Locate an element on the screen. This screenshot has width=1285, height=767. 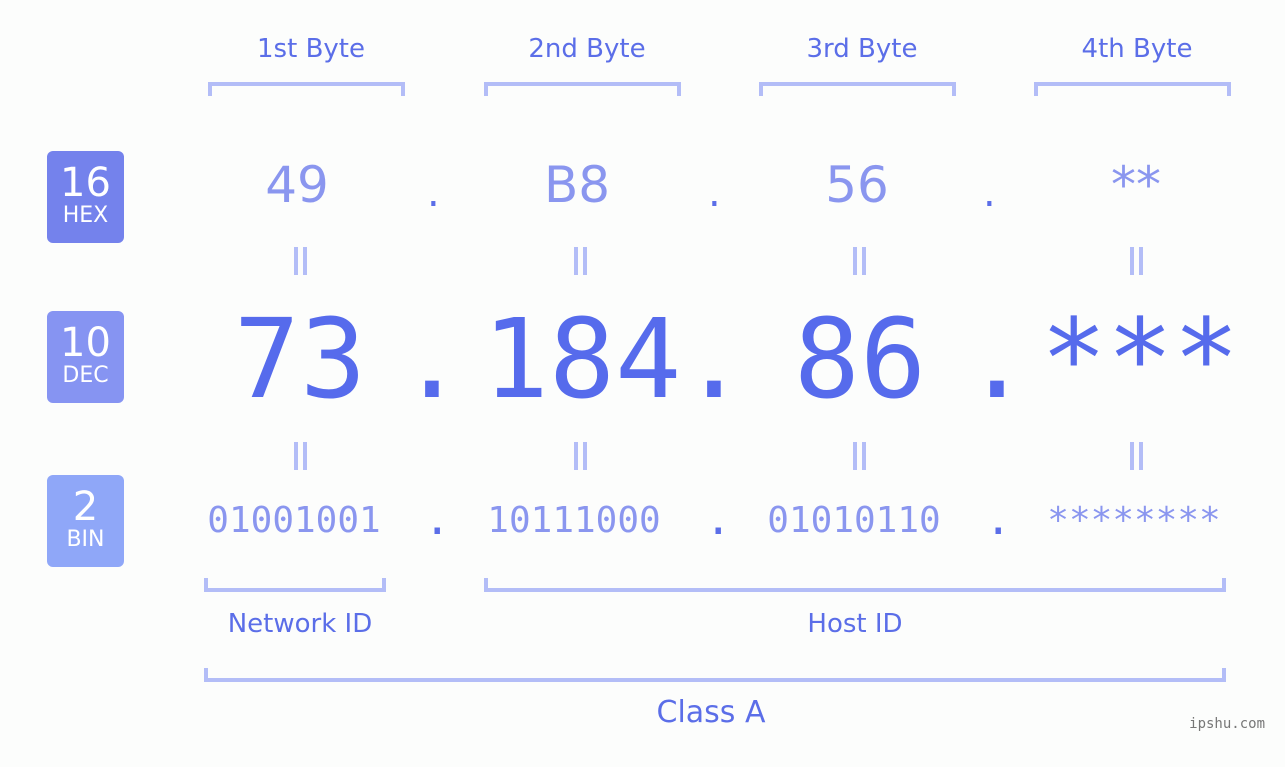
bin-byte-2: 10111000 is located at coordinates (574, 520).